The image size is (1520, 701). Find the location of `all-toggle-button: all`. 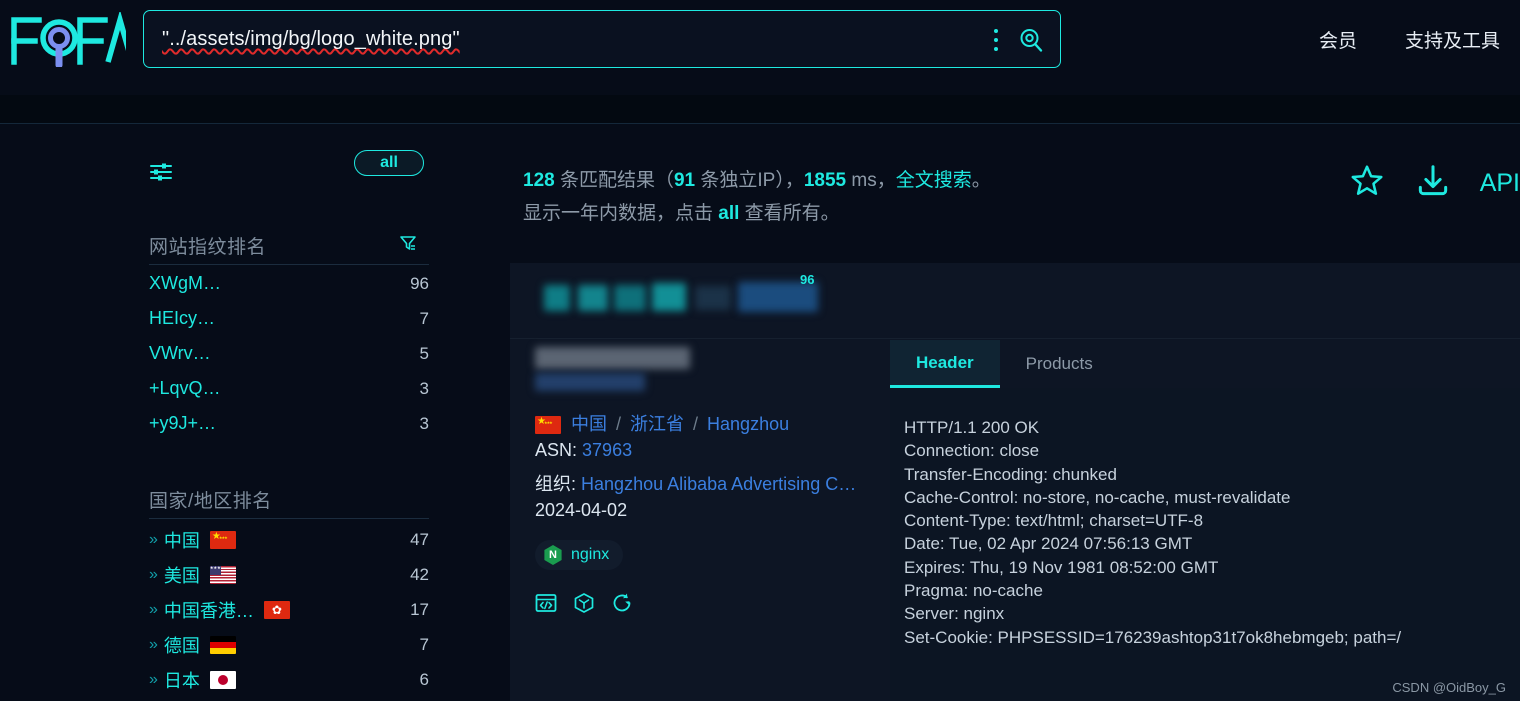

all-toggle-button: all is located at coordinates (389, 163).